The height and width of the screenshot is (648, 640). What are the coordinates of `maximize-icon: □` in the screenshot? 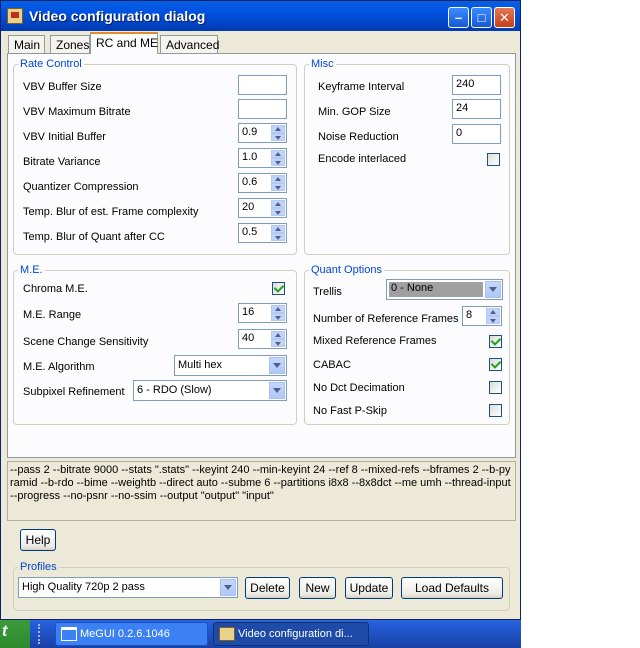 It's located at (481, 17).